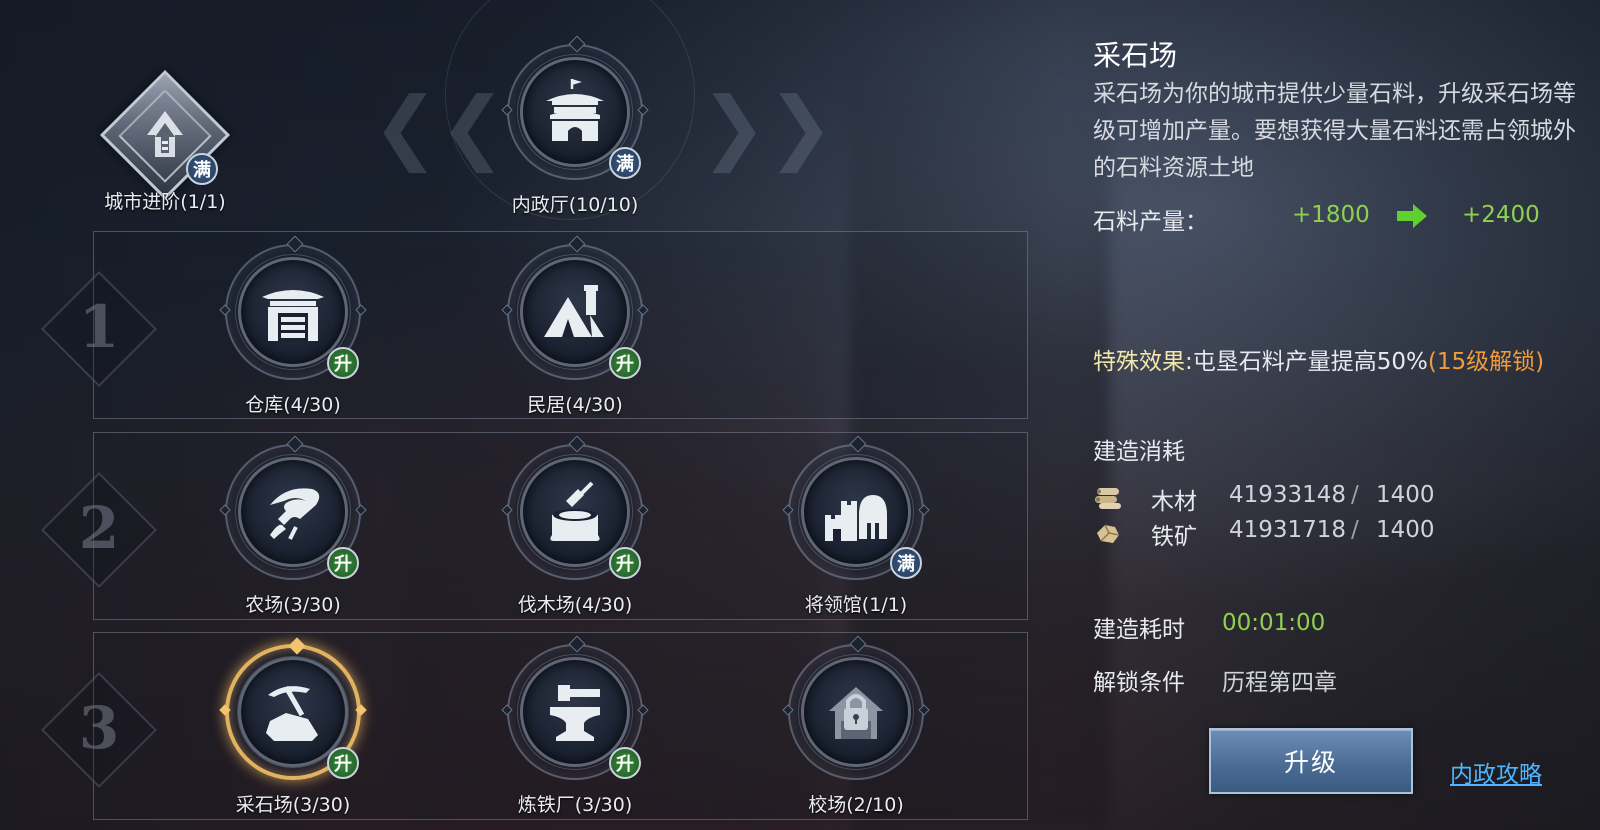  Describe the element at coordinates (293, 405) in the screenshot. I see `warehouse-label: 仓库(4/30)` at that location.